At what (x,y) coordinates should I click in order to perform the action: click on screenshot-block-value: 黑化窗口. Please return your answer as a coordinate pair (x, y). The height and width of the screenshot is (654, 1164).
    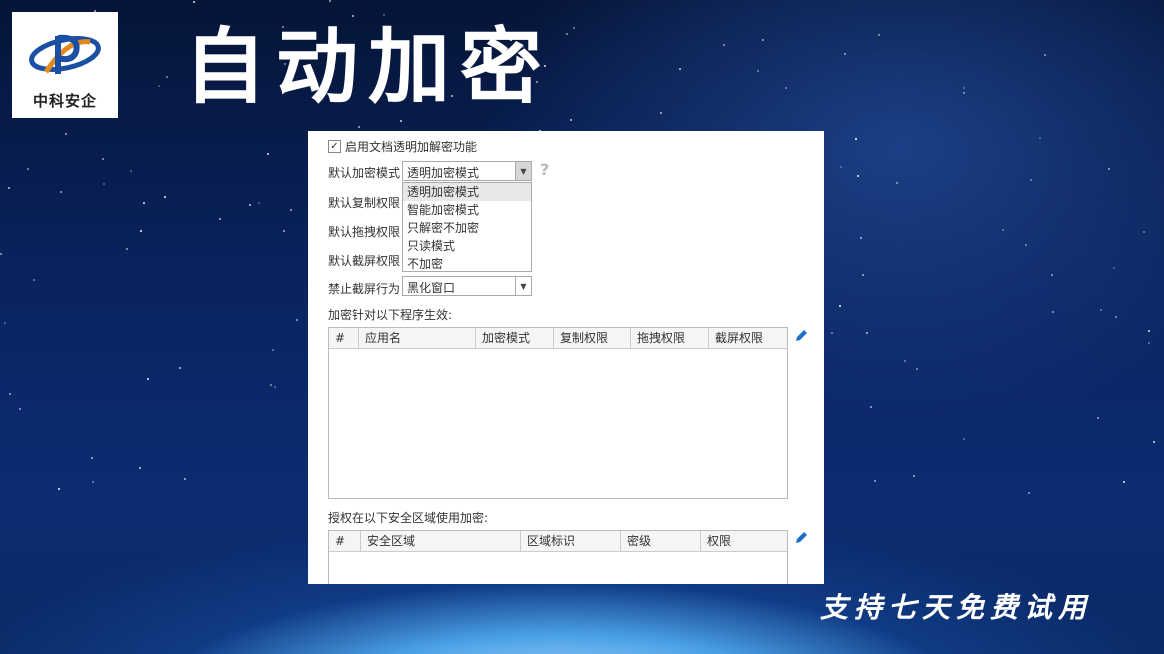
    Looking at the image, I should click on (431, 288).